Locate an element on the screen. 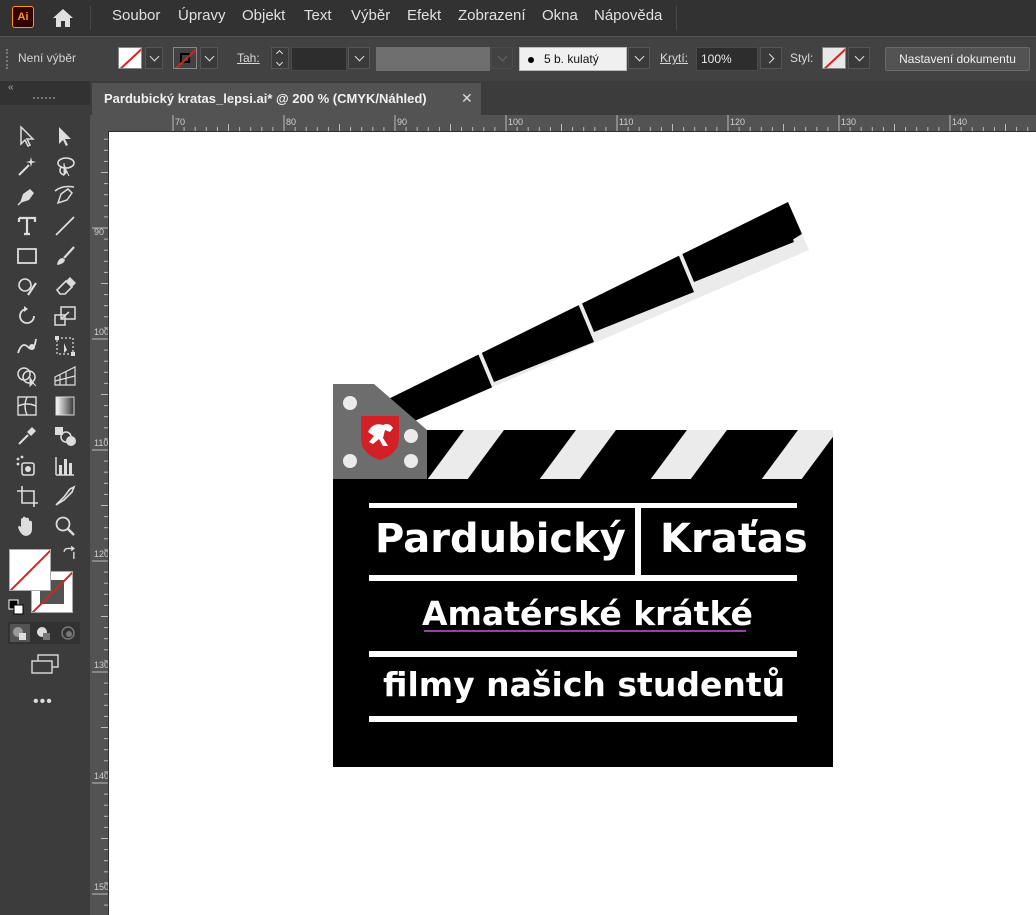  free-transform-tool-icon is located at coordinates (65, 346).